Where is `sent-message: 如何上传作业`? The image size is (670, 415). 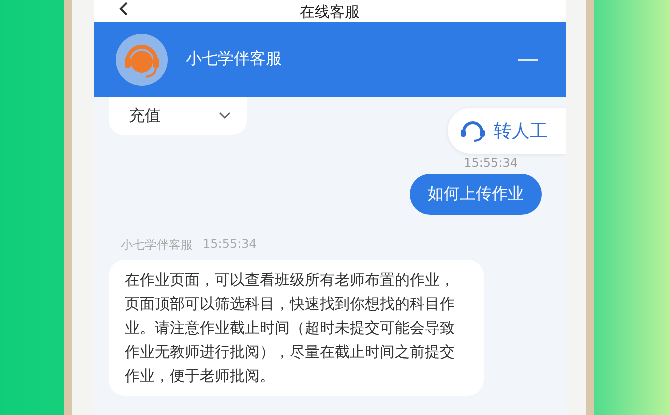
sent-message: 如何上传作业 is located at coordinates (476, 194).